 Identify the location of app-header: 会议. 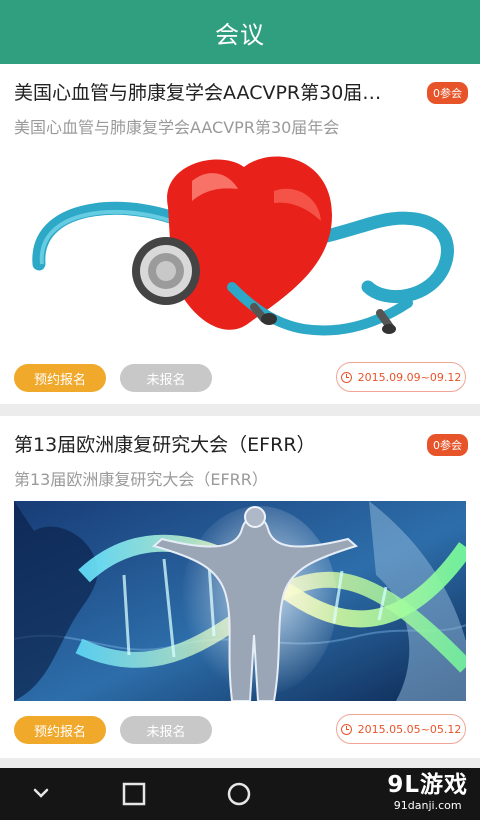
(240, 32).